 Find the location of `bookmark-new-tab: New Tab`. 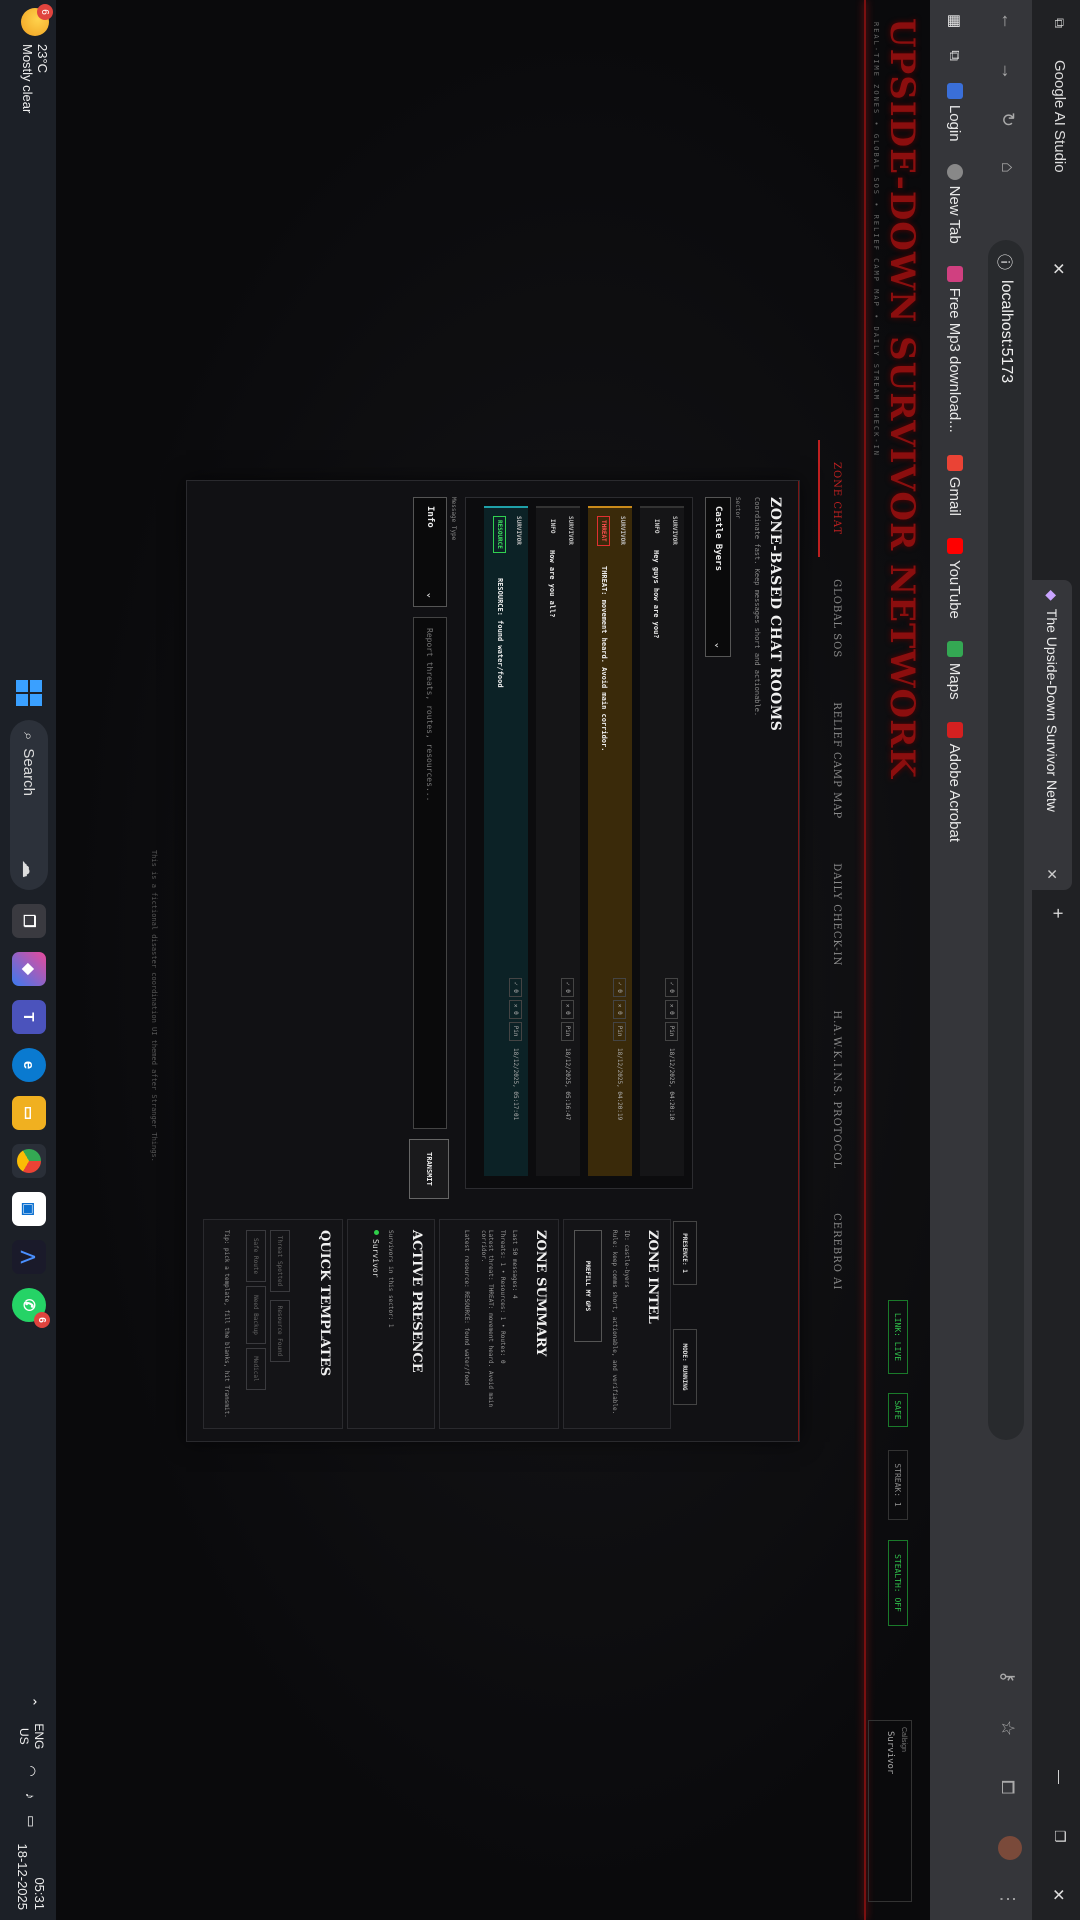

bookmark-new-tab: New Tab is located at coordinates (955, 203).